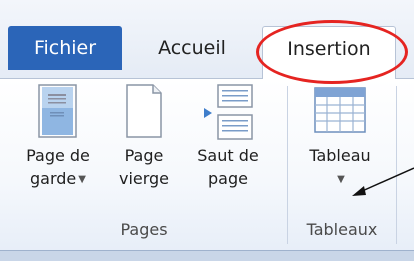 The height and width of the screenshot is (261, 414). I want to click on page-break-icon, so click(228, 112).